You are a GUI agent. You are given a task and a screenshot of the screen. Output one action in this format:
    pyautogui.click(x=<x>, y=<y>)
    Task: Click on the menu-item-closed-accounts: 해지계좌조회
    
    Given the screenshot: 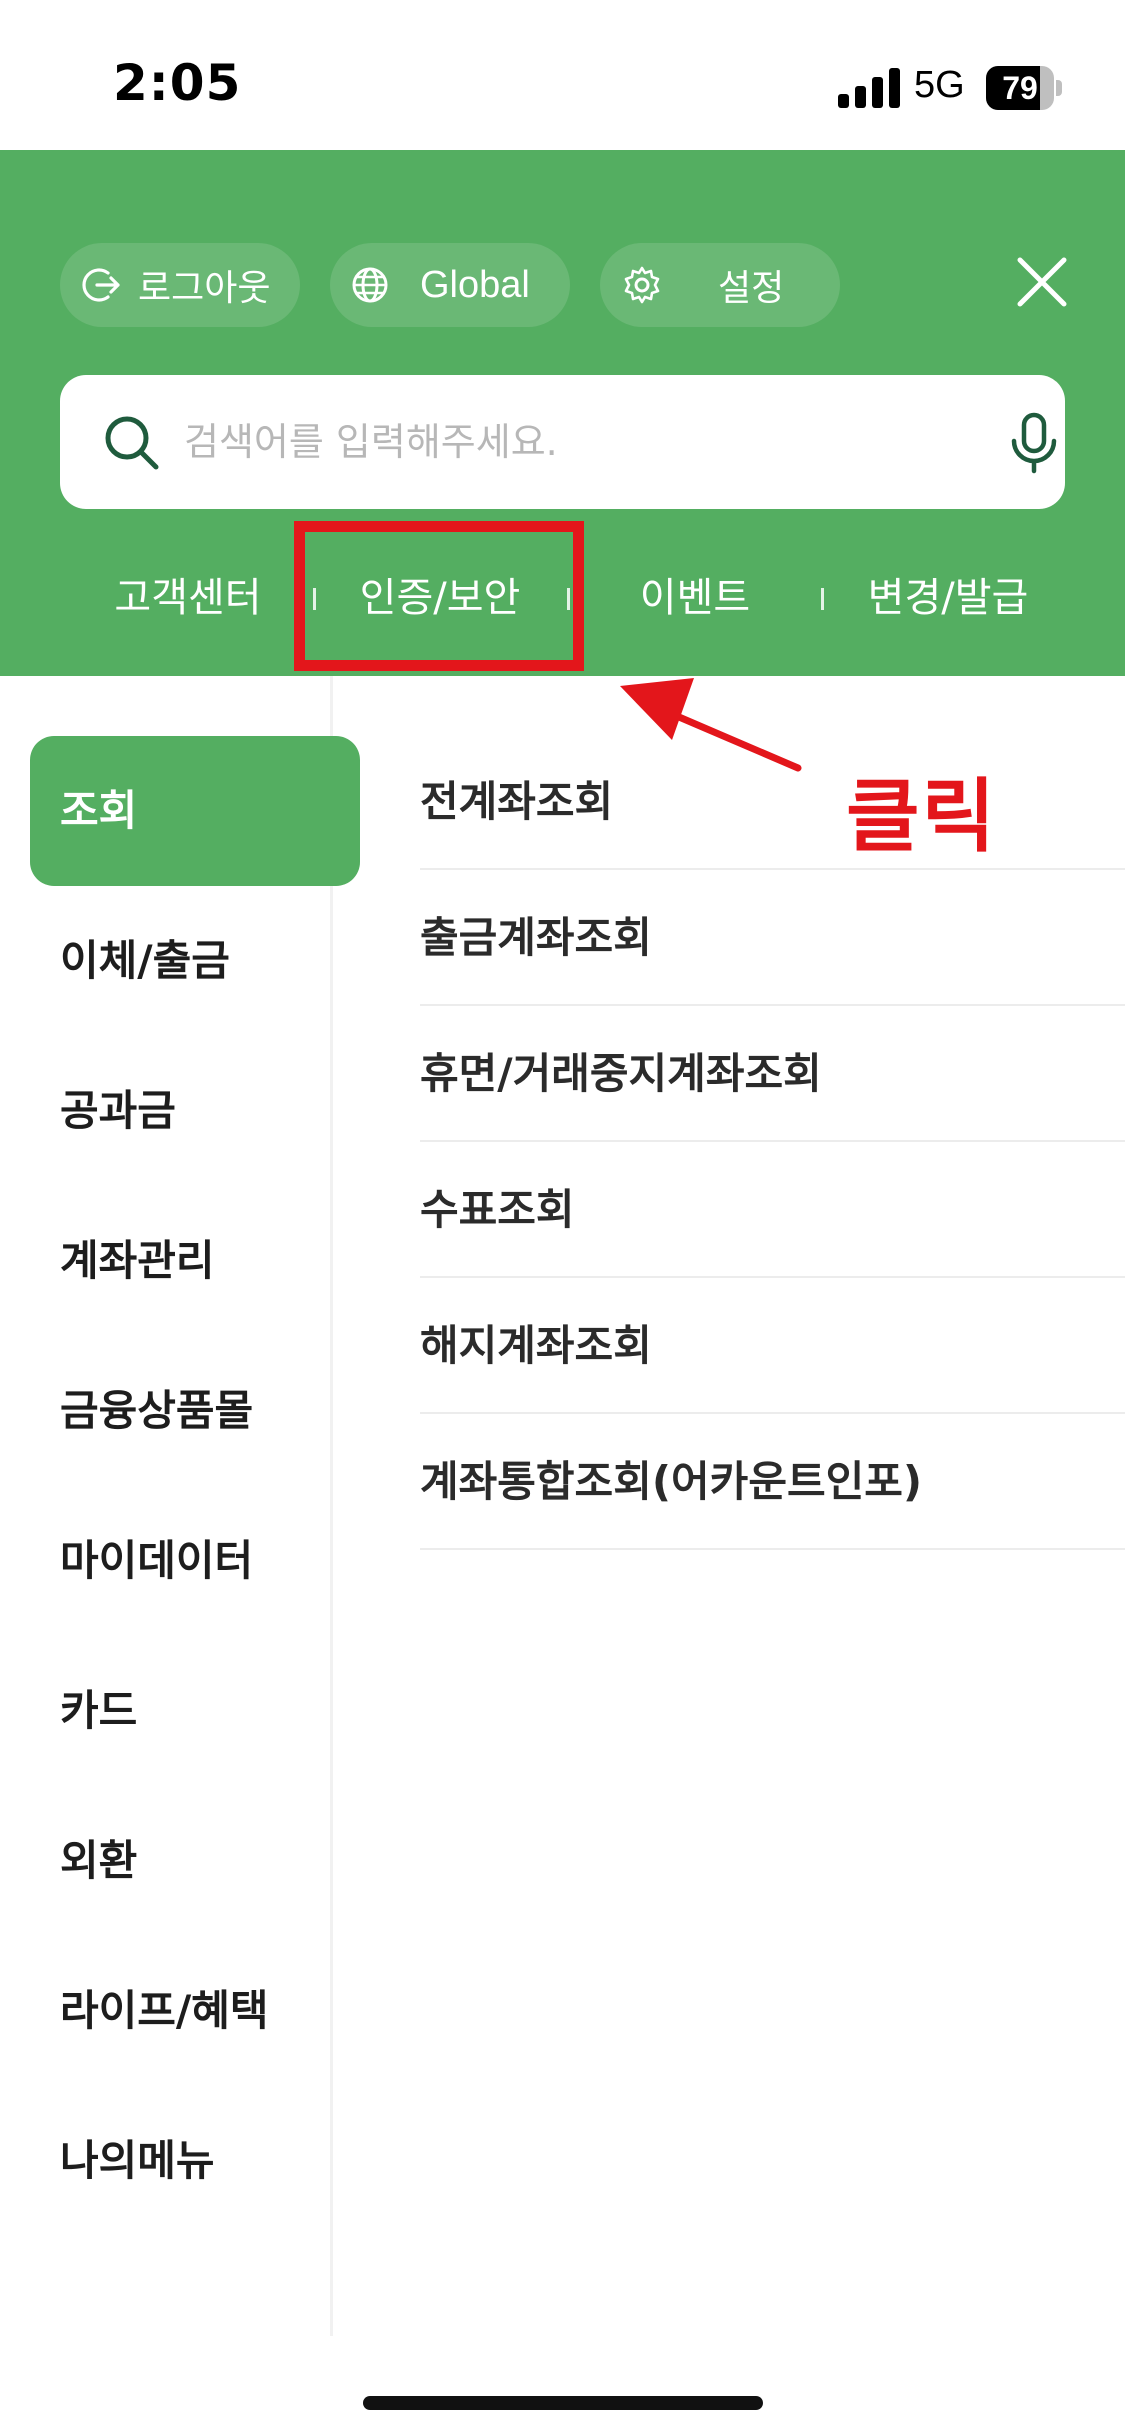 What is the action you would take?
    pyautogui.click(x=772, y=1346)
    